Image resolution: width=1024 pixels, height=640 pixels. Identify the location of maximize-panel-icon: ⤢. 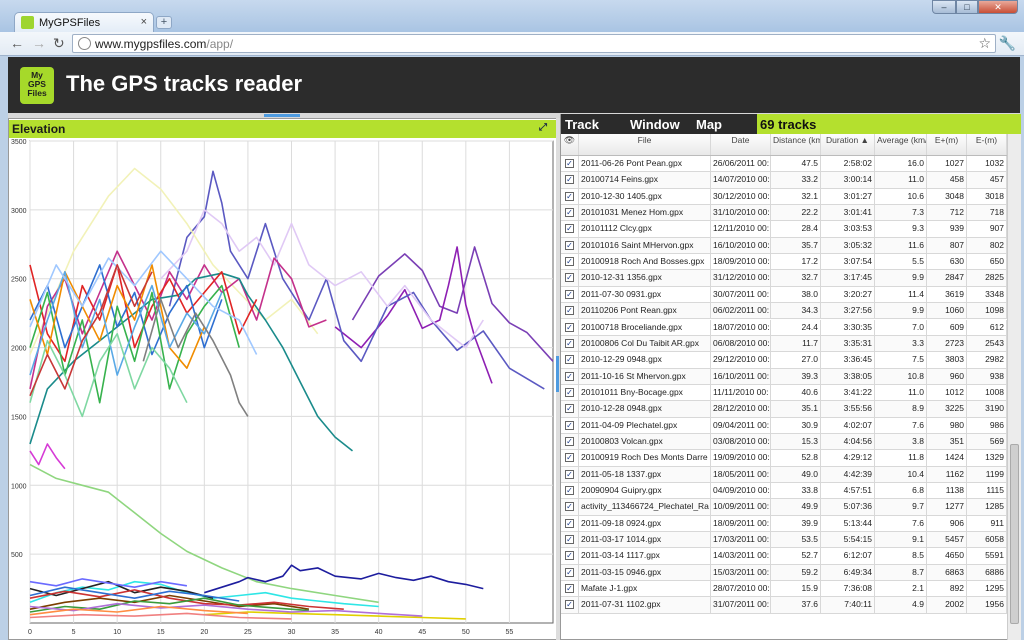
(543, 127).